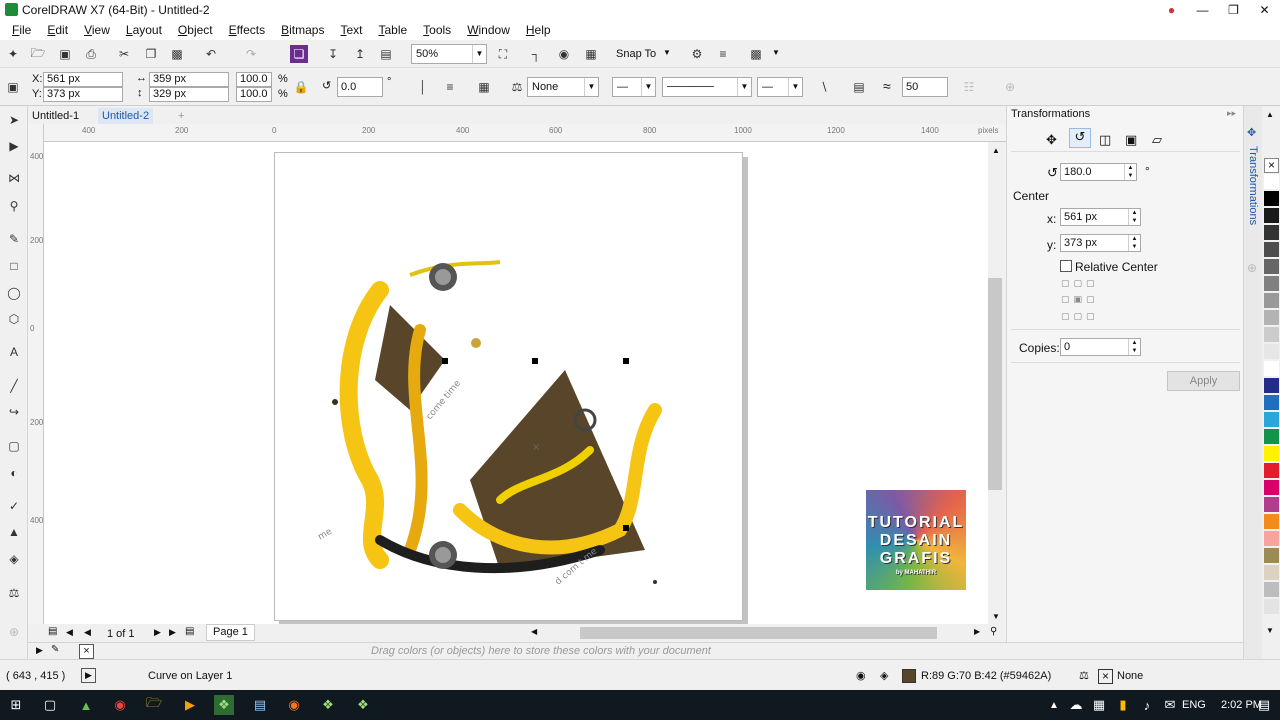 Image resolution: width=1280 pixels, height=720 pixels. What do you see at coordinates (564, 54) in the screenshot?
I see `view-icon: ◉` at bounding box center [564, 54].